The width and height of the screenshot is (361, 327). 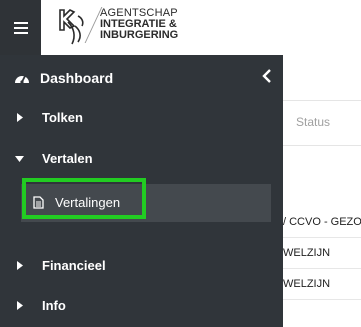 I want to click on sidebar-item-label: Financieel, so click(x=74, y=265).